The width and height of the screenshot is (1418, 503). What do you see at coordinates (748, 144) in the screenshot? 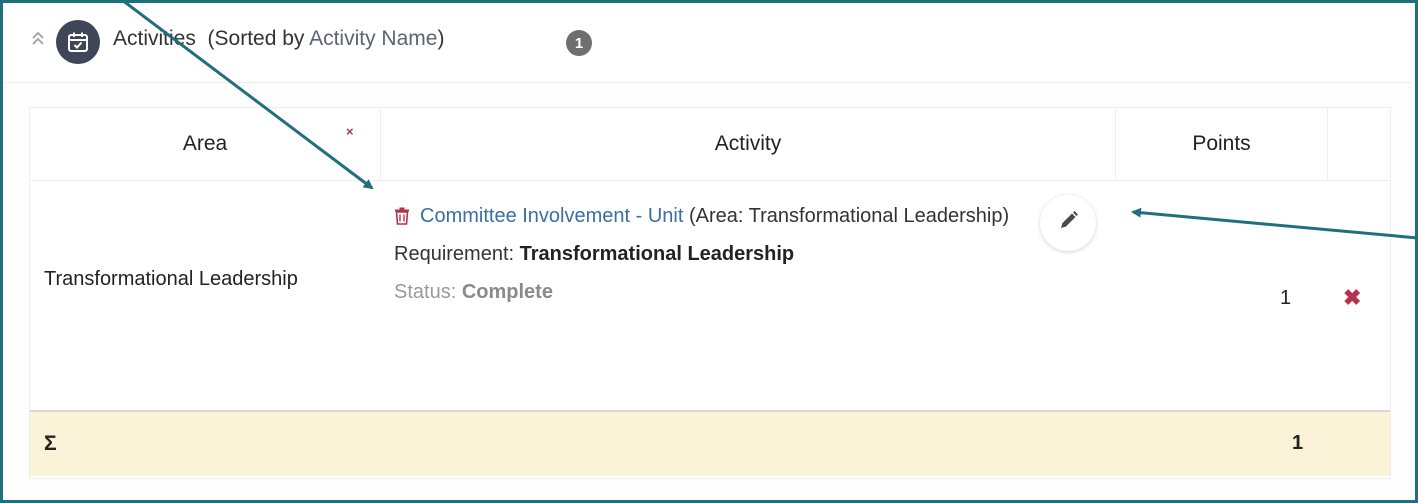
I see `column-header-activity: Activity` at bounding box center [748, 144].